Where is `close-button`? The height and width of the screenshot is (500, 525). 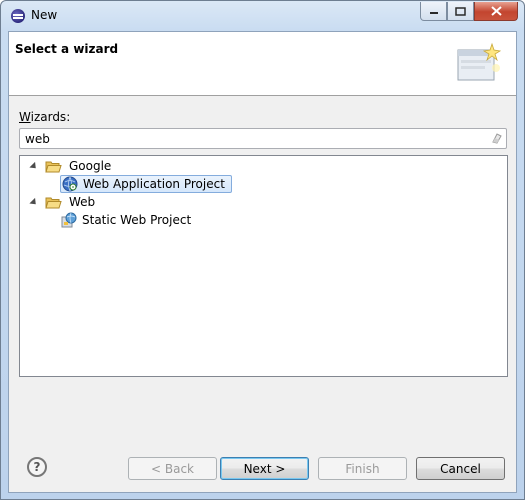 close-button is located at coordinates (496, 11).